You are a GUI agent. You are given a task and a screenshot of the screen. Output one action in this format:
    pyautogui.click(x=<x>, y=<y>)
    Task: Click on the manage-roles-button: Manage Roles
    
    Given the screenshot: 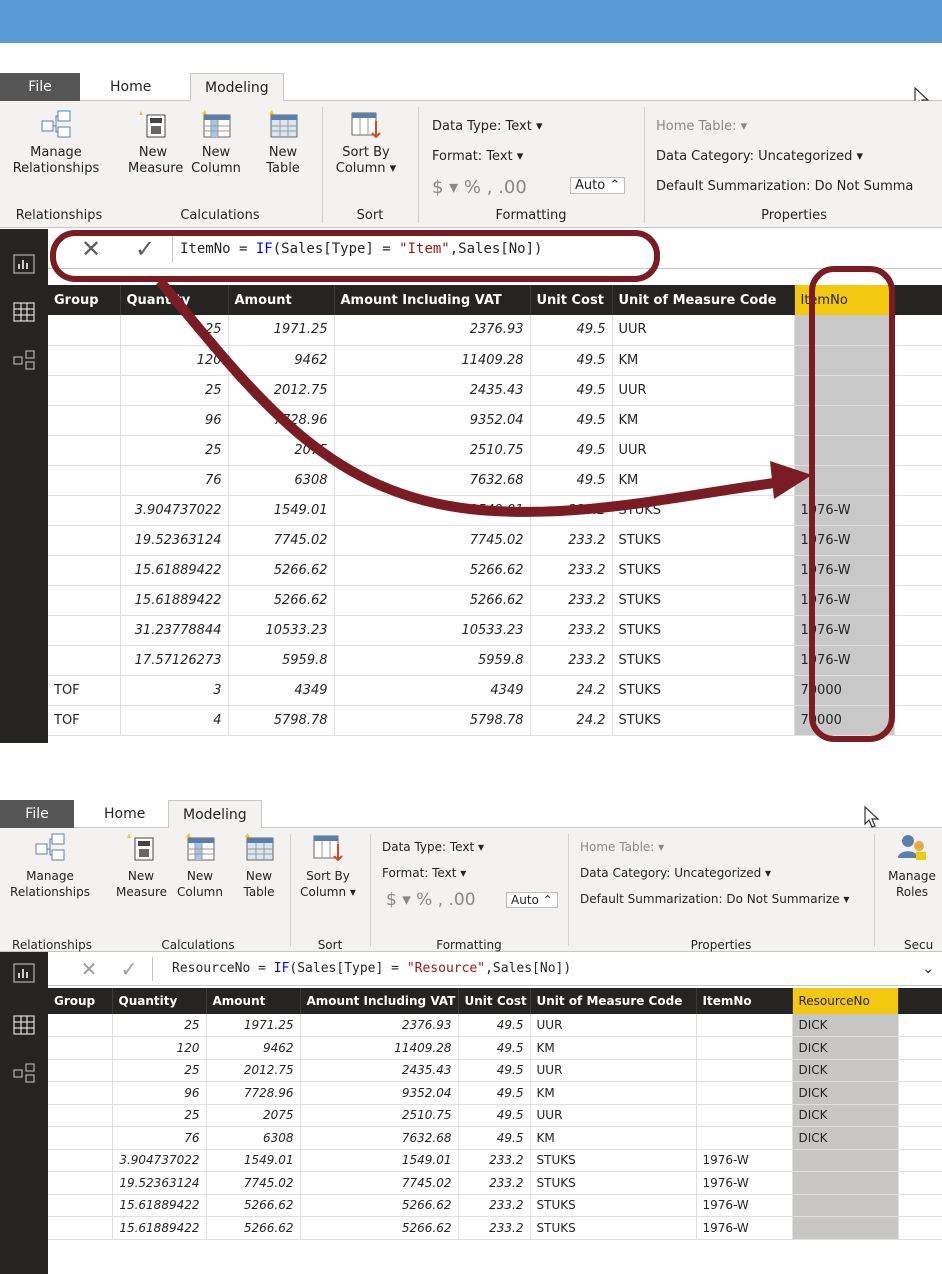 What is the action you would take?
    pyautogui.click(x=912, y=866)
    